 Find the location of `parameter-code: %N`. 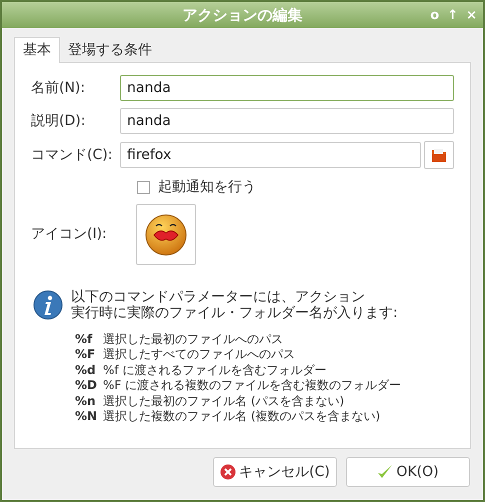

parameter-code: %N is located at coordinates (86, 417).